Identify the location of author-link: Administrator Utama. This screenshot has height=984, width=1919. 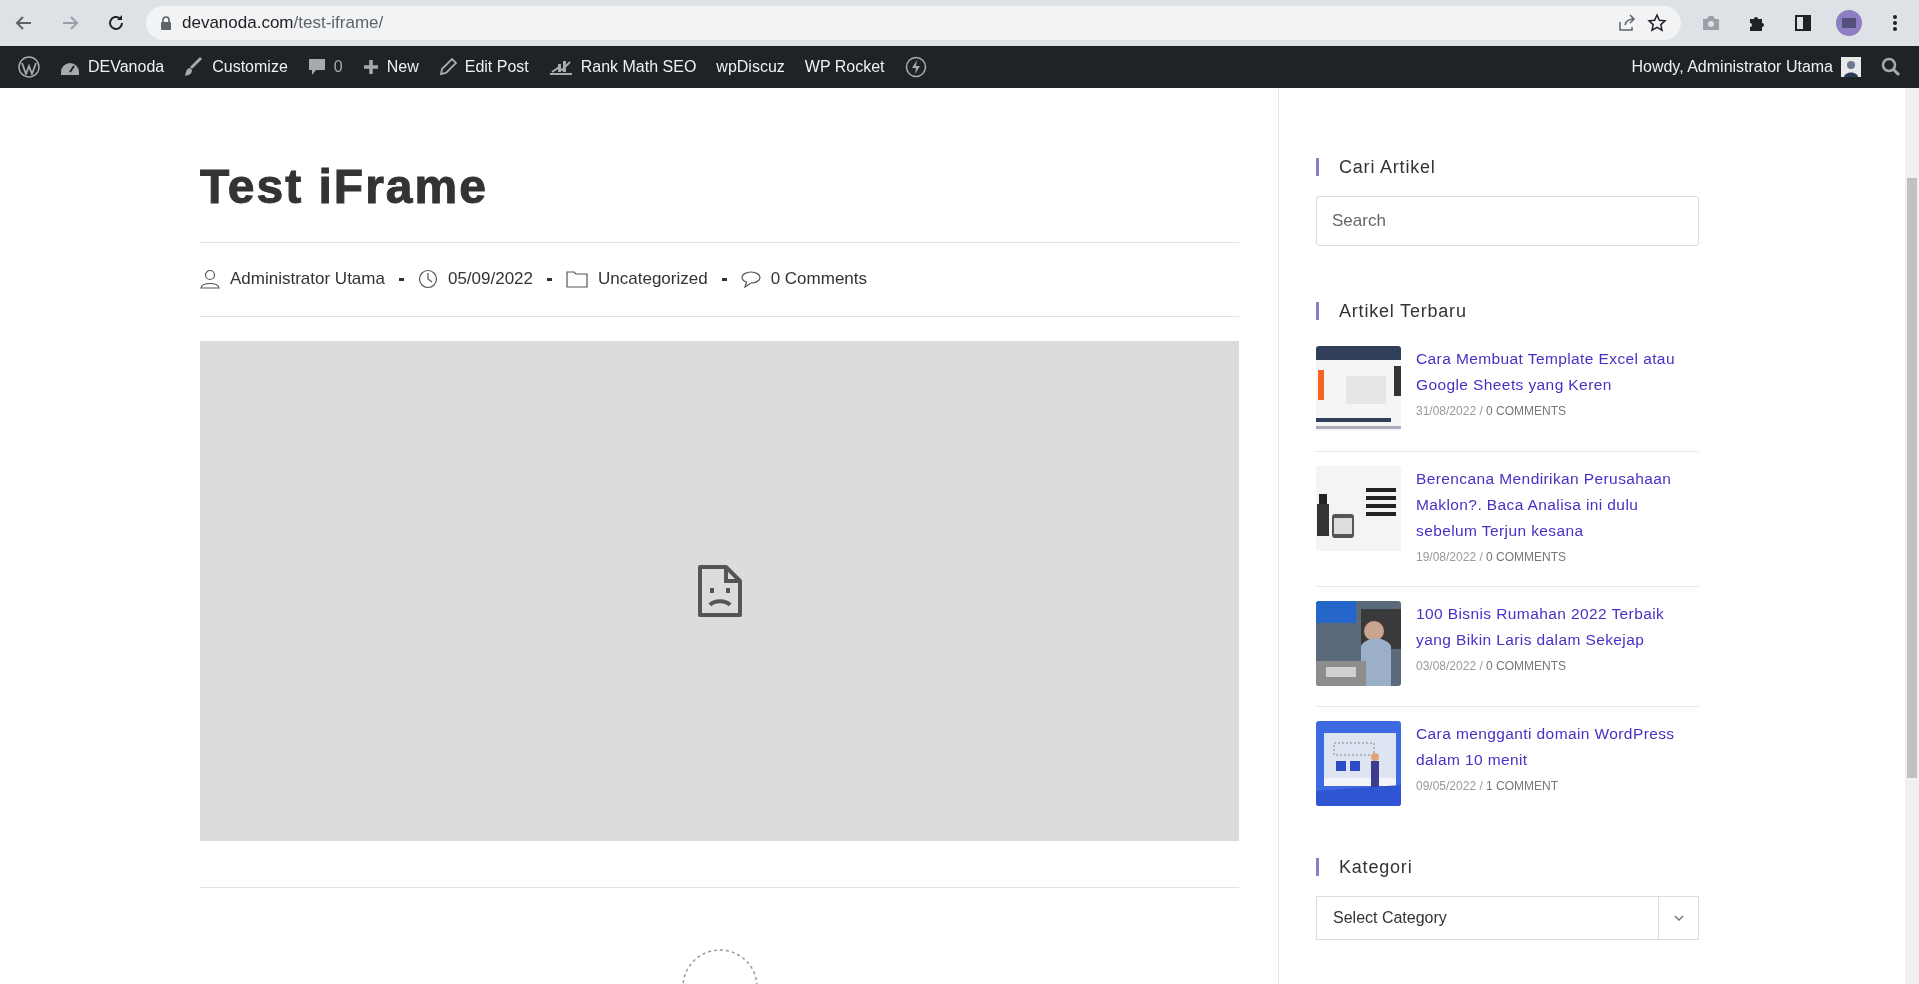
(307, 279).